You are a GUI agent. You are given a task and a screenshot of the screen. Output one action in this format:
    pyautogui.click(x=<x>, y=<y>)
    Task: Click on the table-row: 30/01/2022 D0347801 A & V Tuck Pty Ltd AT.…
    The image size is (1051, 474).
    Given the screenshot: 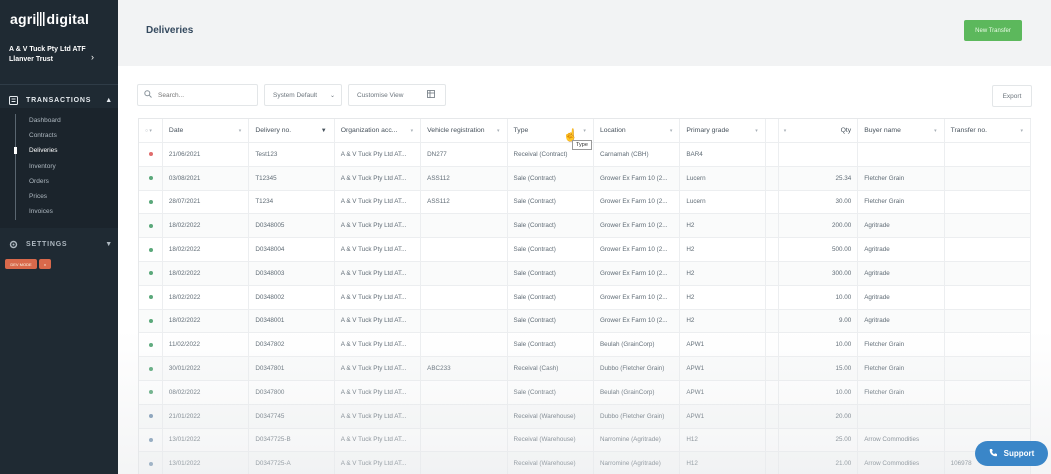 What is the action you would take?
    pyautogui.click(x=585, y=369)
    